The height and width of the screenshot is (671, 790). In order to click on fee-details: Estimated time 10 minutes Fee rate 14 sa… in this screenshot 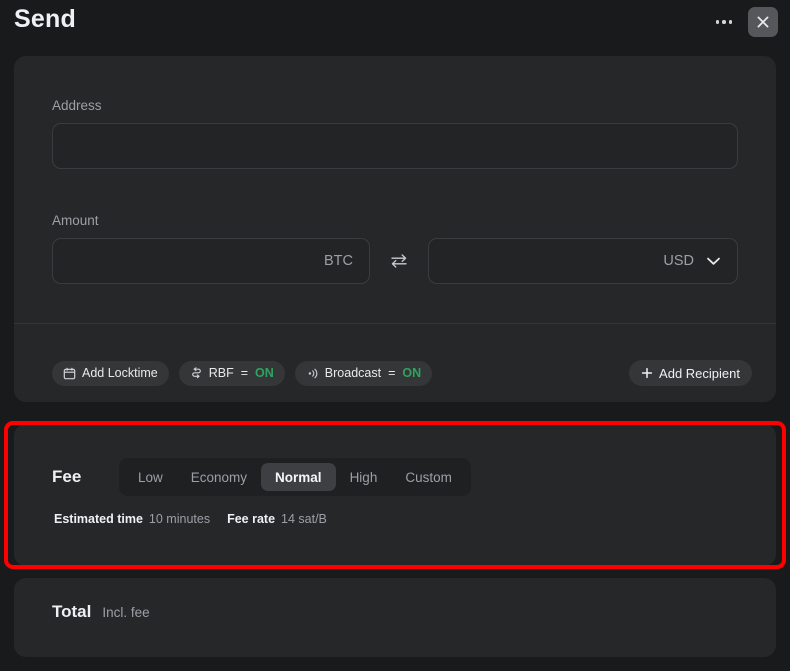, I will do `click(403, 519)`.